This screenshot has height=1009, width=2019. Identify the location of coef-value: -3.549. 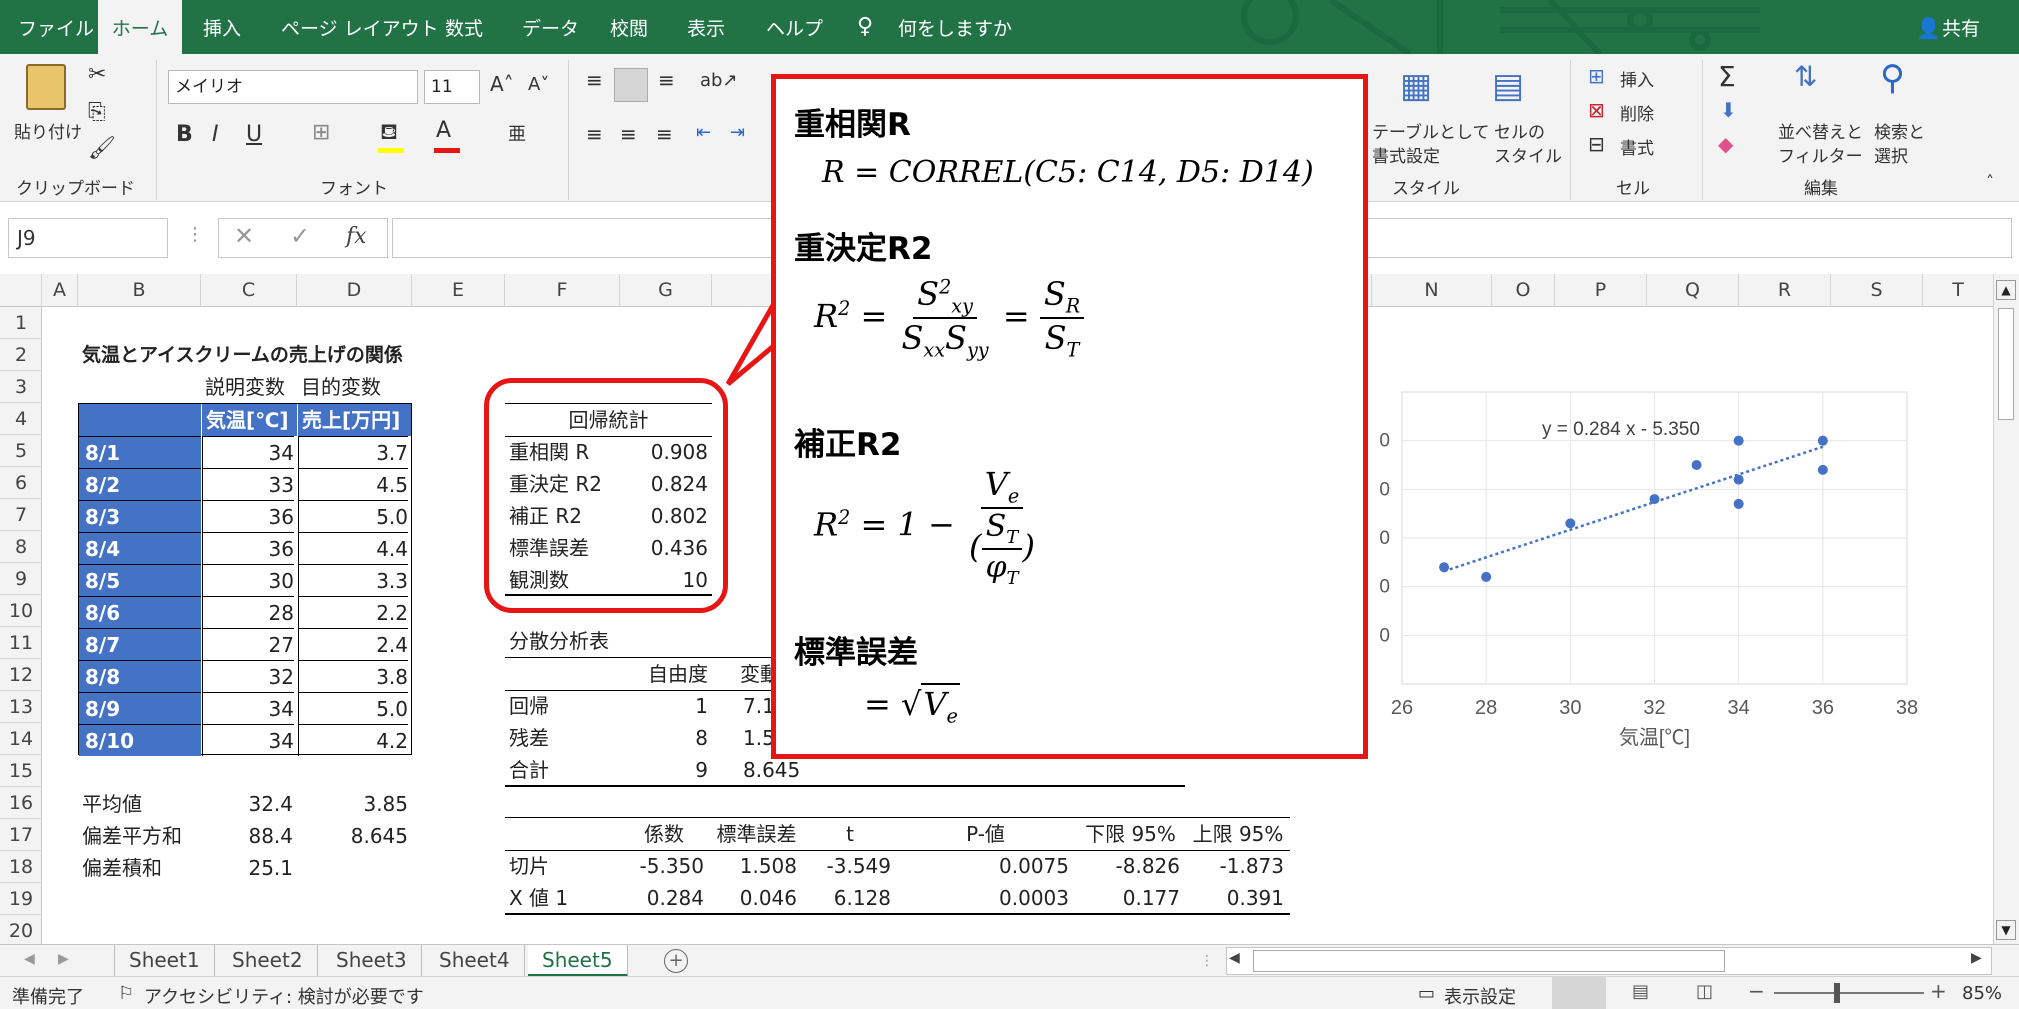
(848, 866).